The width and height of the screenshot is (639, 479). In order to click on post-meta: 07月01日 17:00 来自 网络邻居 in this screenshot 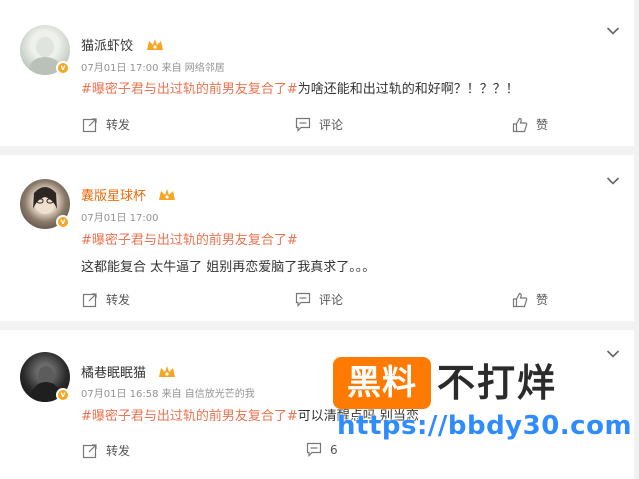, I will do `click(153, 68)`.